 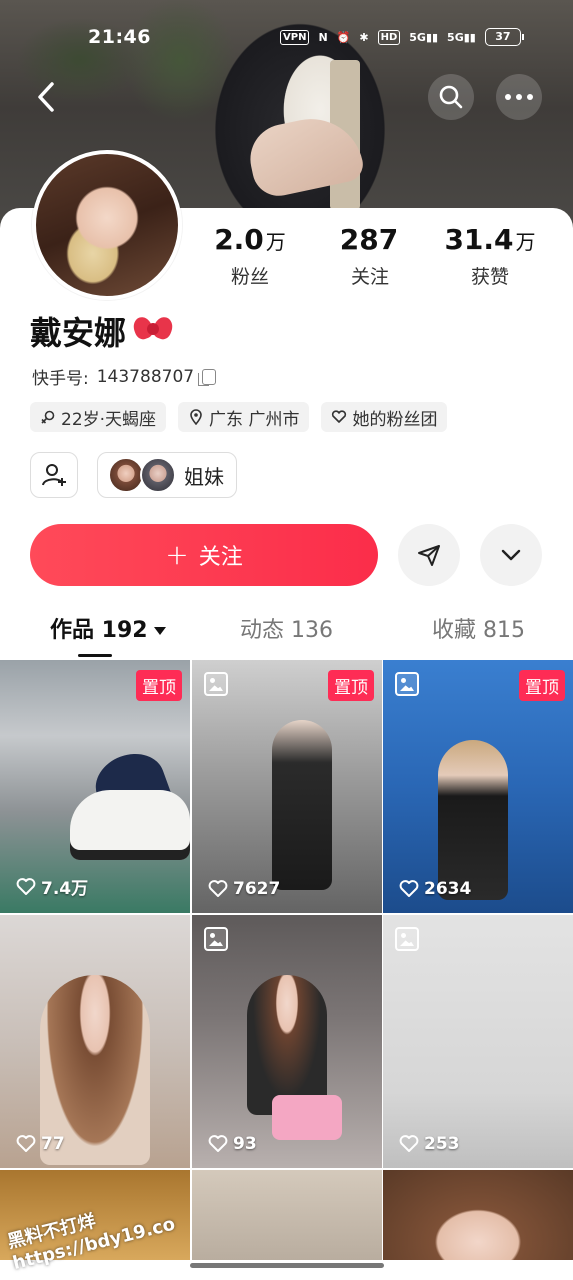 I want to click on work-item: 253, so click(x=478, y=1041).